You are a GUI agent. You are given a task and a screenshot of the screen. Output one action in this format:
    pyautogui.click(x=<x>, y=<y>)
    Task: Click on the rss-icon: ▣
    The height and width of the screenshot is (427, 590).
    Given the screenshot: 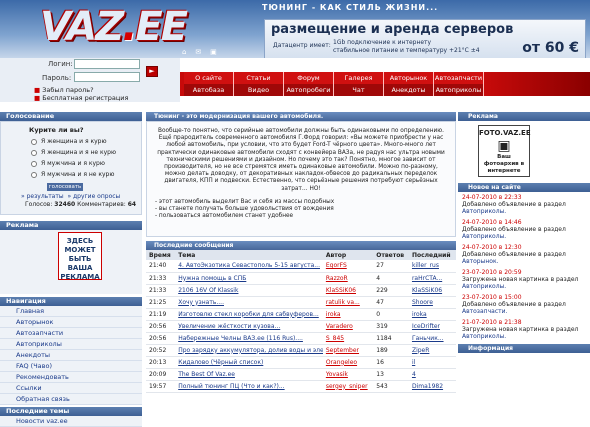 What is the action you would take?
    pyautogui.click(x=213, y=52)
    